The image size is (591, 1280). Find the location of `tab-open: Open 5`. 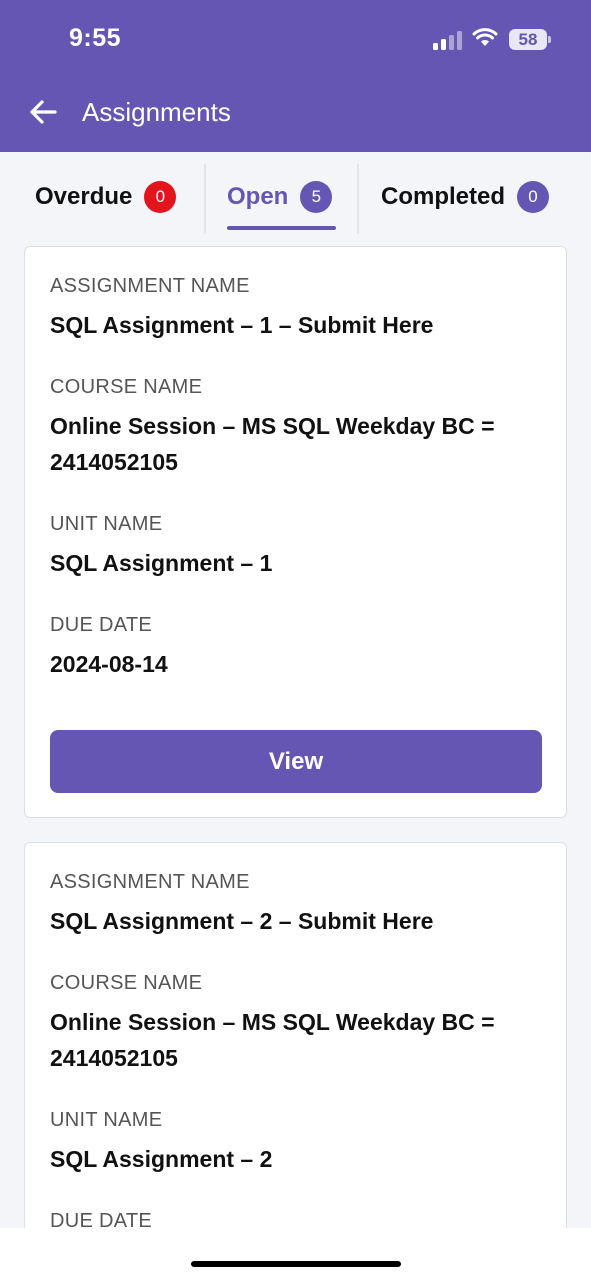

tab-open: Open 5 is located at coordinates (280, 197).